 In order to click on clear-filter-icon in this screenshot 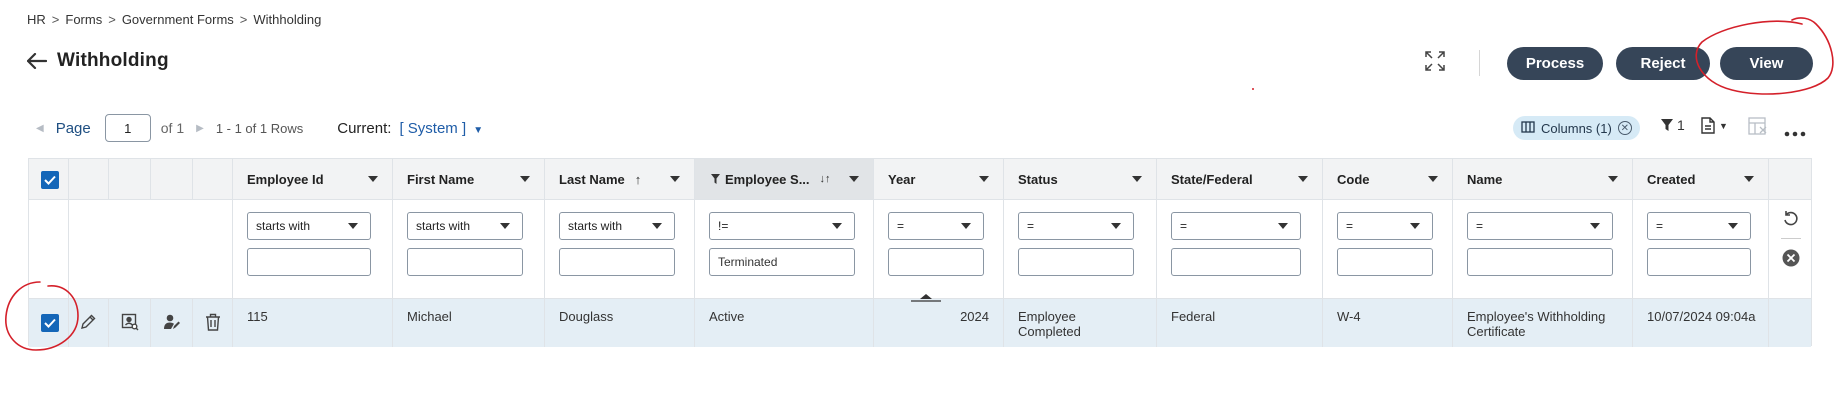, I will do `click(1791, 260)`.